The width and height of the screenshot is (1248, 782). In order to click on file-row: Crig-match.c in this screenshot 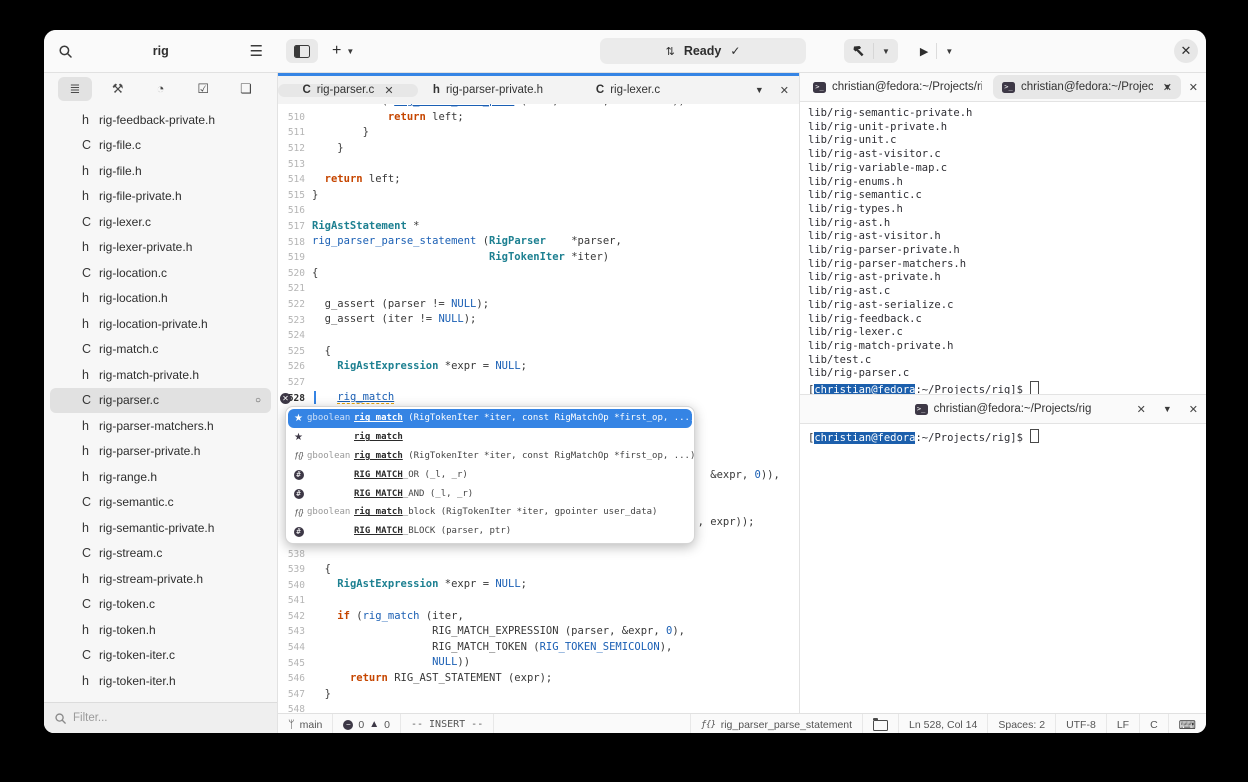, I will do `click(160, 350)`.